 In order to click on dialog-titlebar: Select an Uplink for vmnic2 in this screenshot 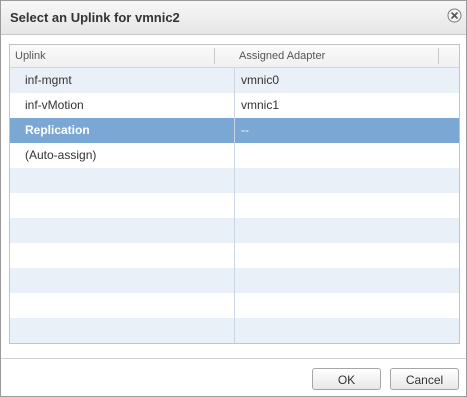, I will do `click(233, 18)`.